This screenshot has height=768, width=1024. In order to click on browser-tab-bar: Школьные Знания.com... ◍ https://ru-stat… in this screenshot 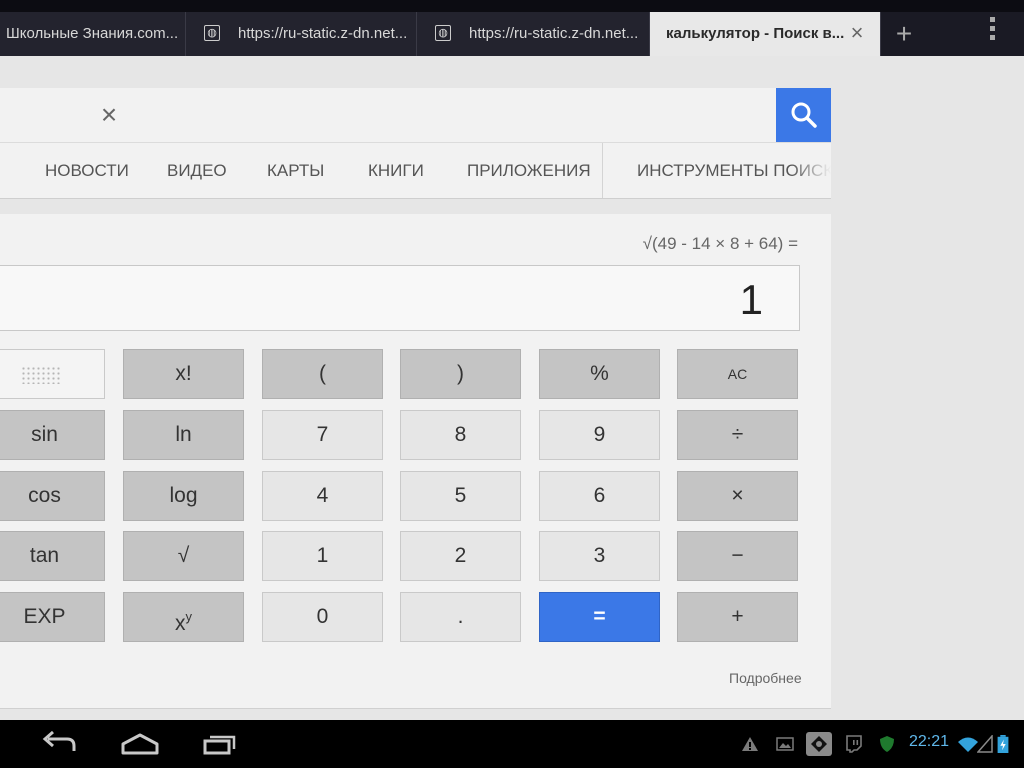, I will do `click(512, 28)`.